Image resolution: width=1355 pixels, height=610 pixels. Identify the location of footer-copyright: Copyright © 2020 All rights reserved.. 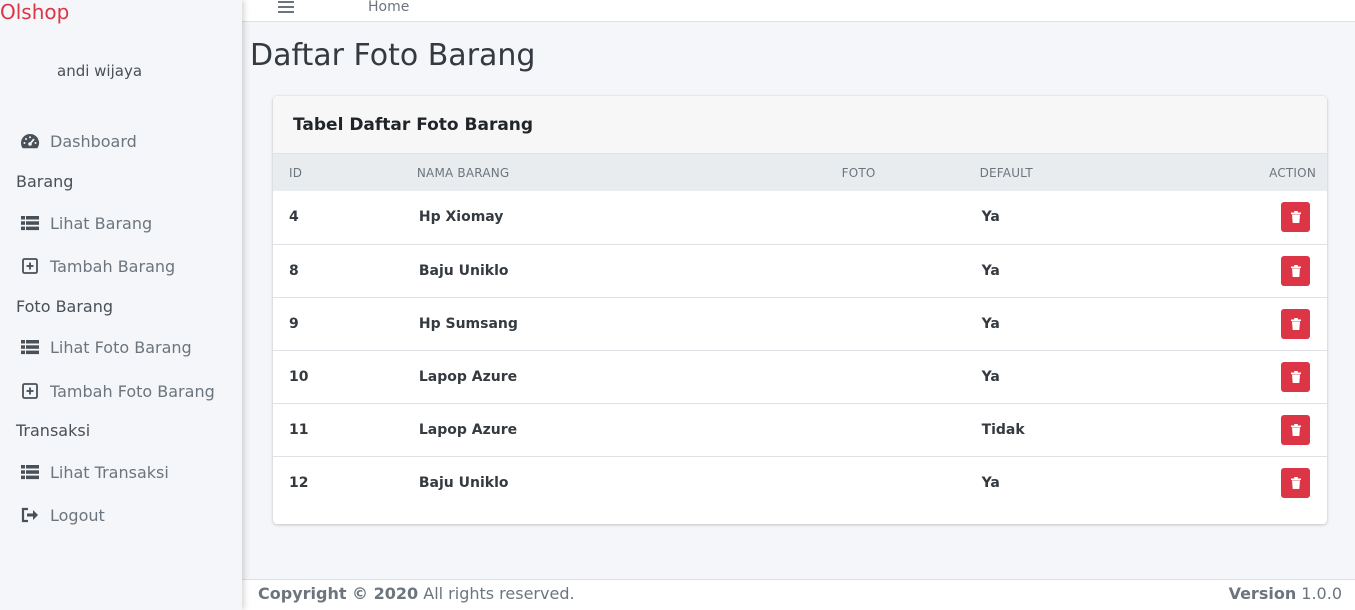
(416, 593).